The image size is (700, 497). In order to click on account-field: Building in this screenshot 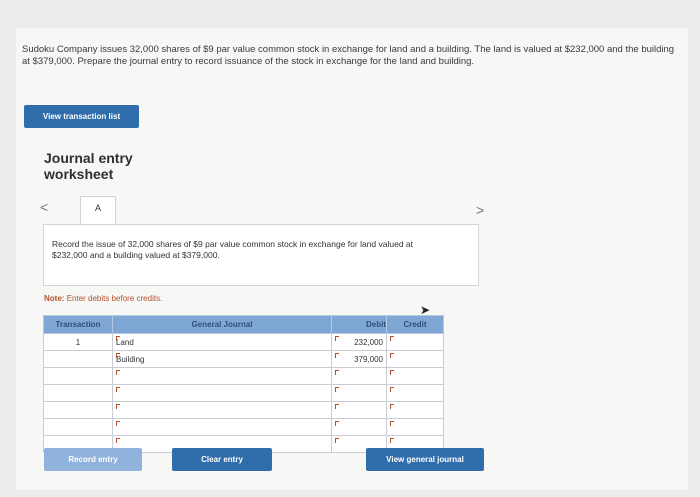, I will do `click(222, 359)`.